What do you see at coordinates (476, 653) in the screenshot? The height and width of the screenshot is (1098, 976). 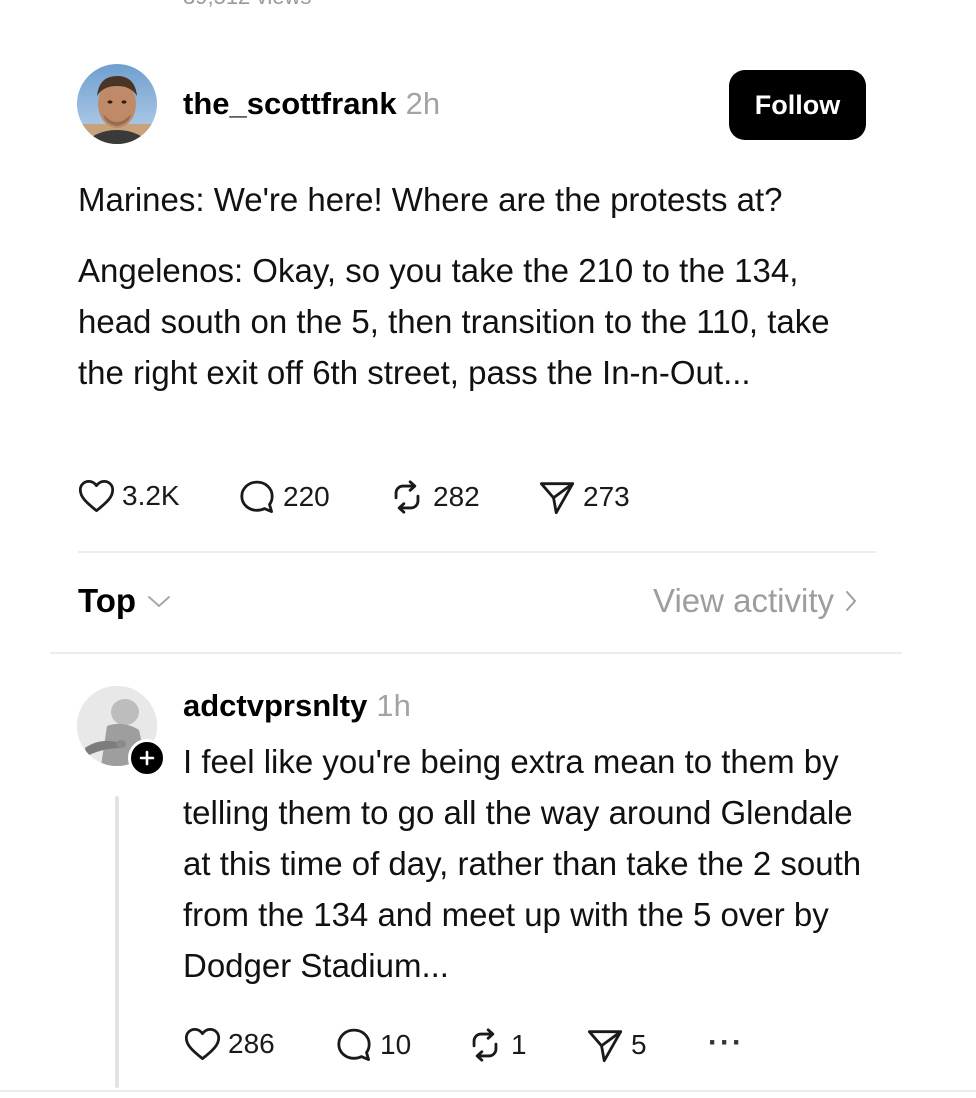 I see `replies-divider` at bounding box center [476, 653].